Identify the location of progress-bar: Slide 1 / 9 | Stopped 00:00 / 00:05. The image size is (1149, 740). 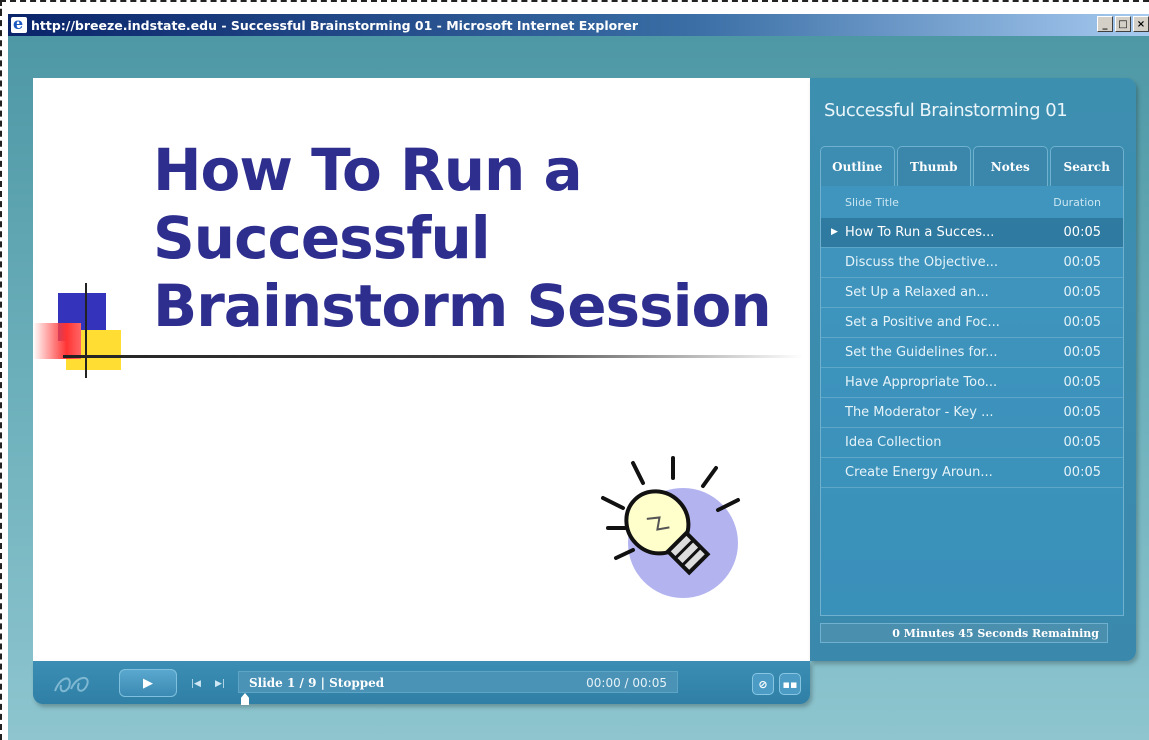
(458, 682).